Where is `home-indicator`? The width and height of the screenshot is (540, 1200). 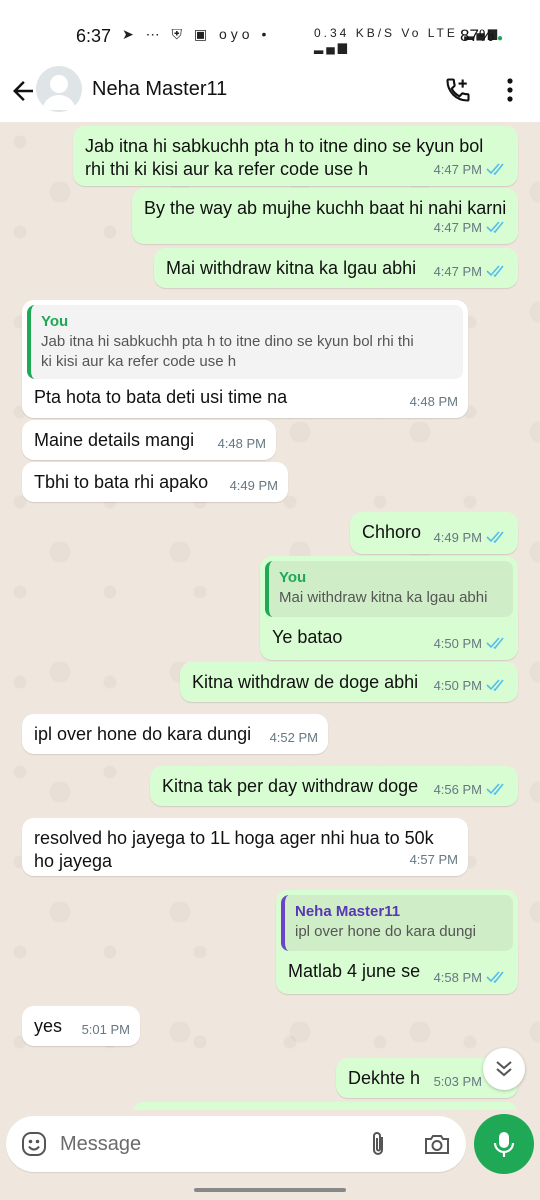 home-indicator is located at coordinates (270, 1190).